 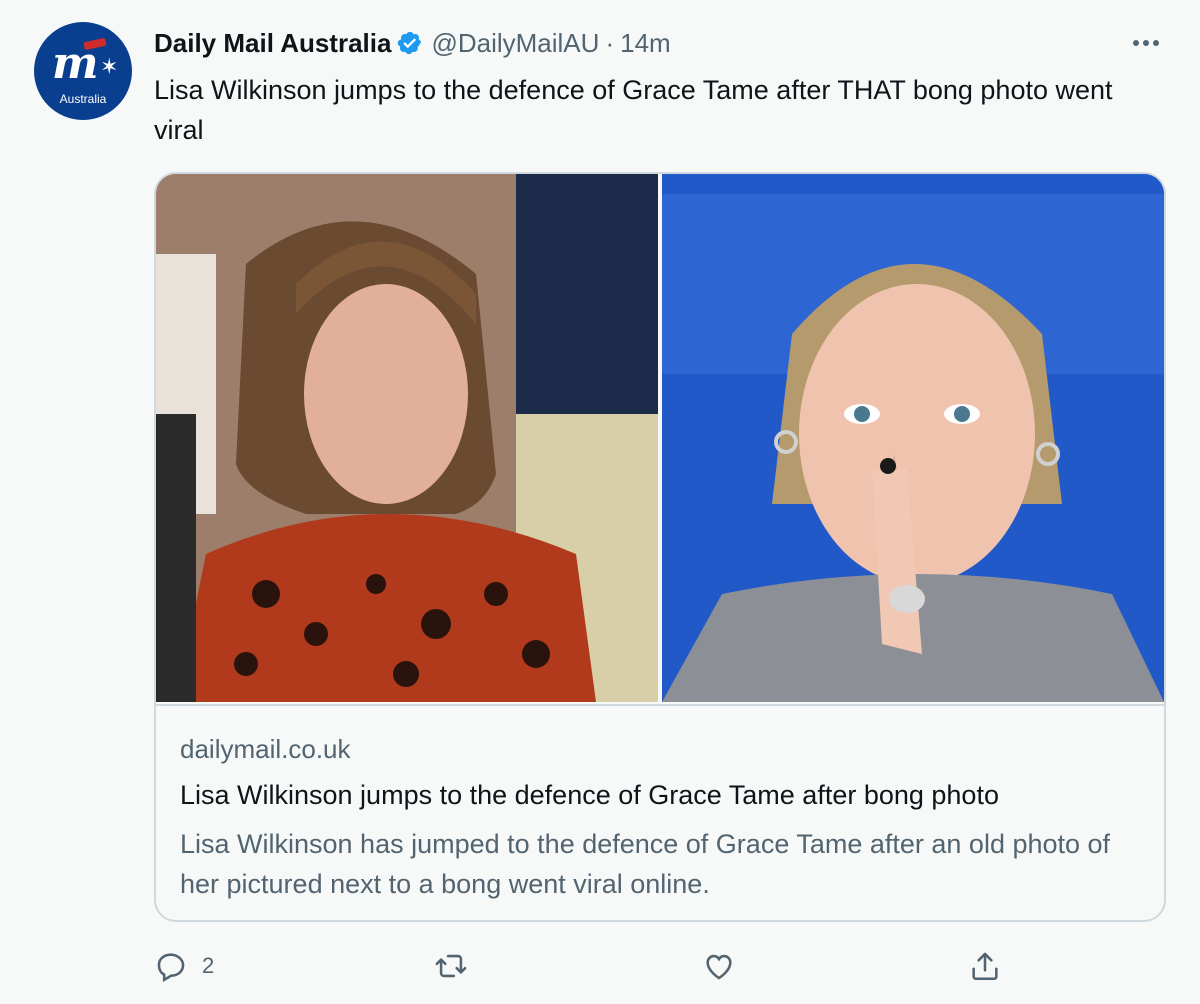 I want to click on more-icon, so click(x=1146, y=43).